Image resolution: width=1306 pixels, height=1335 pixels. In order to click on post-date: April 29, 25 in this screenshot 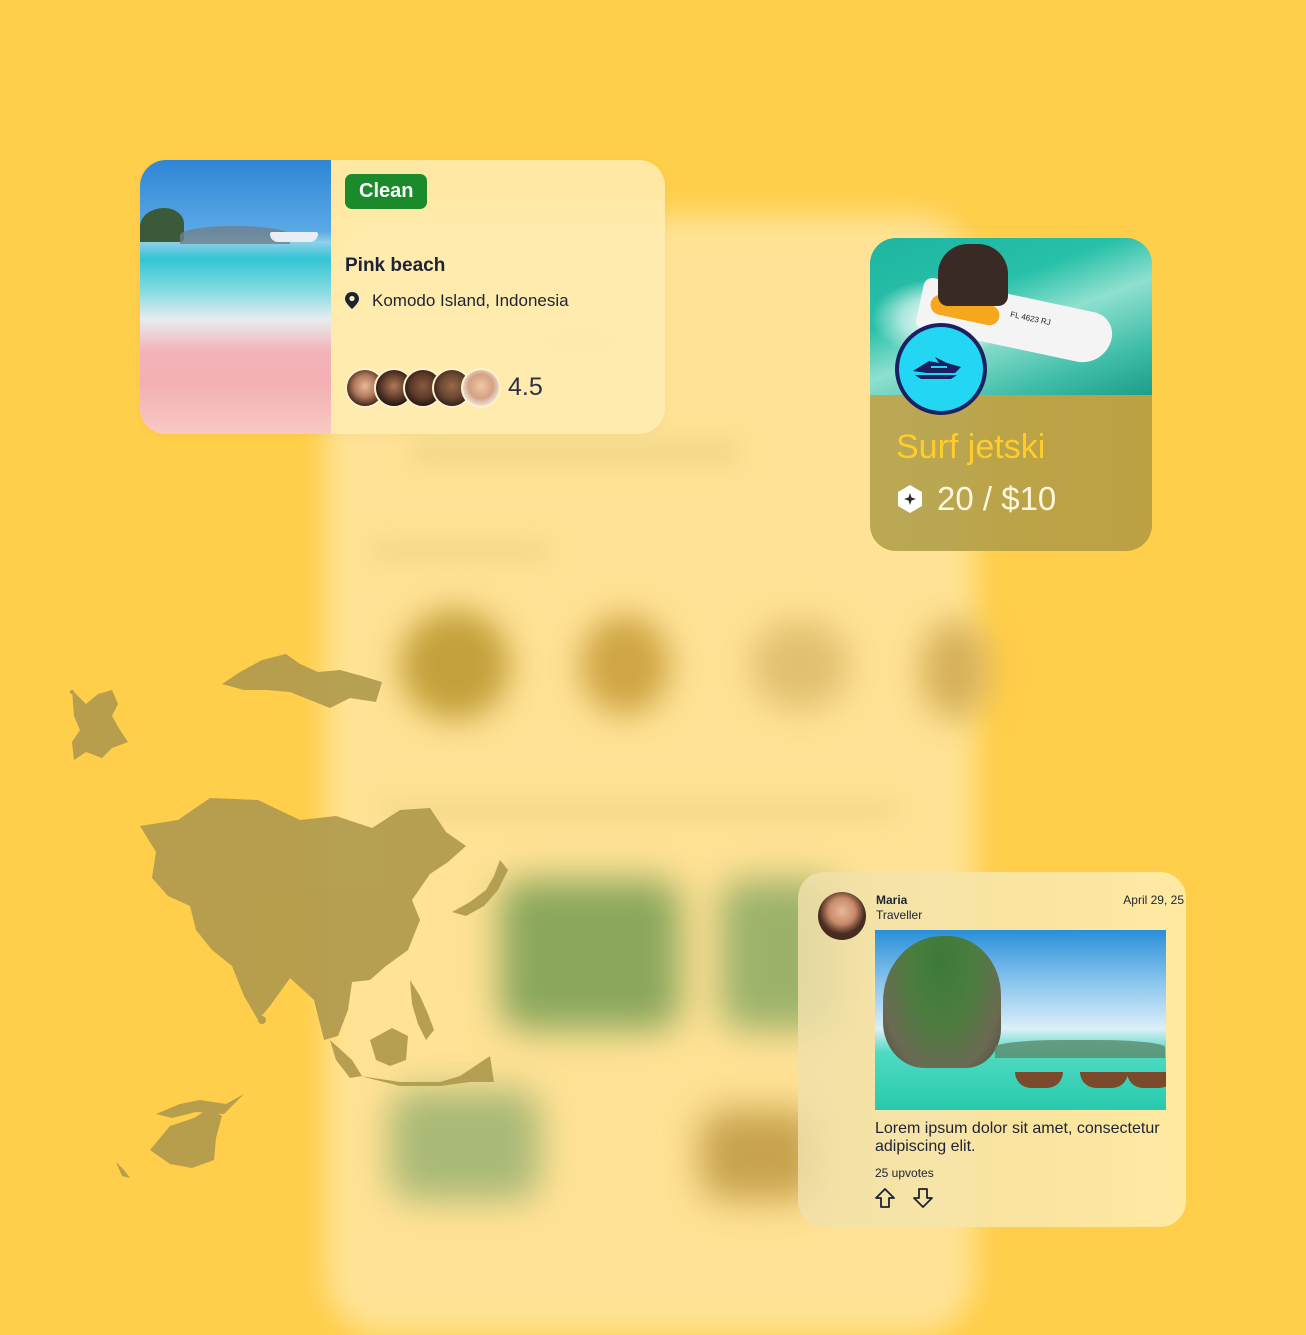, I will do `click(1153, 900)`.